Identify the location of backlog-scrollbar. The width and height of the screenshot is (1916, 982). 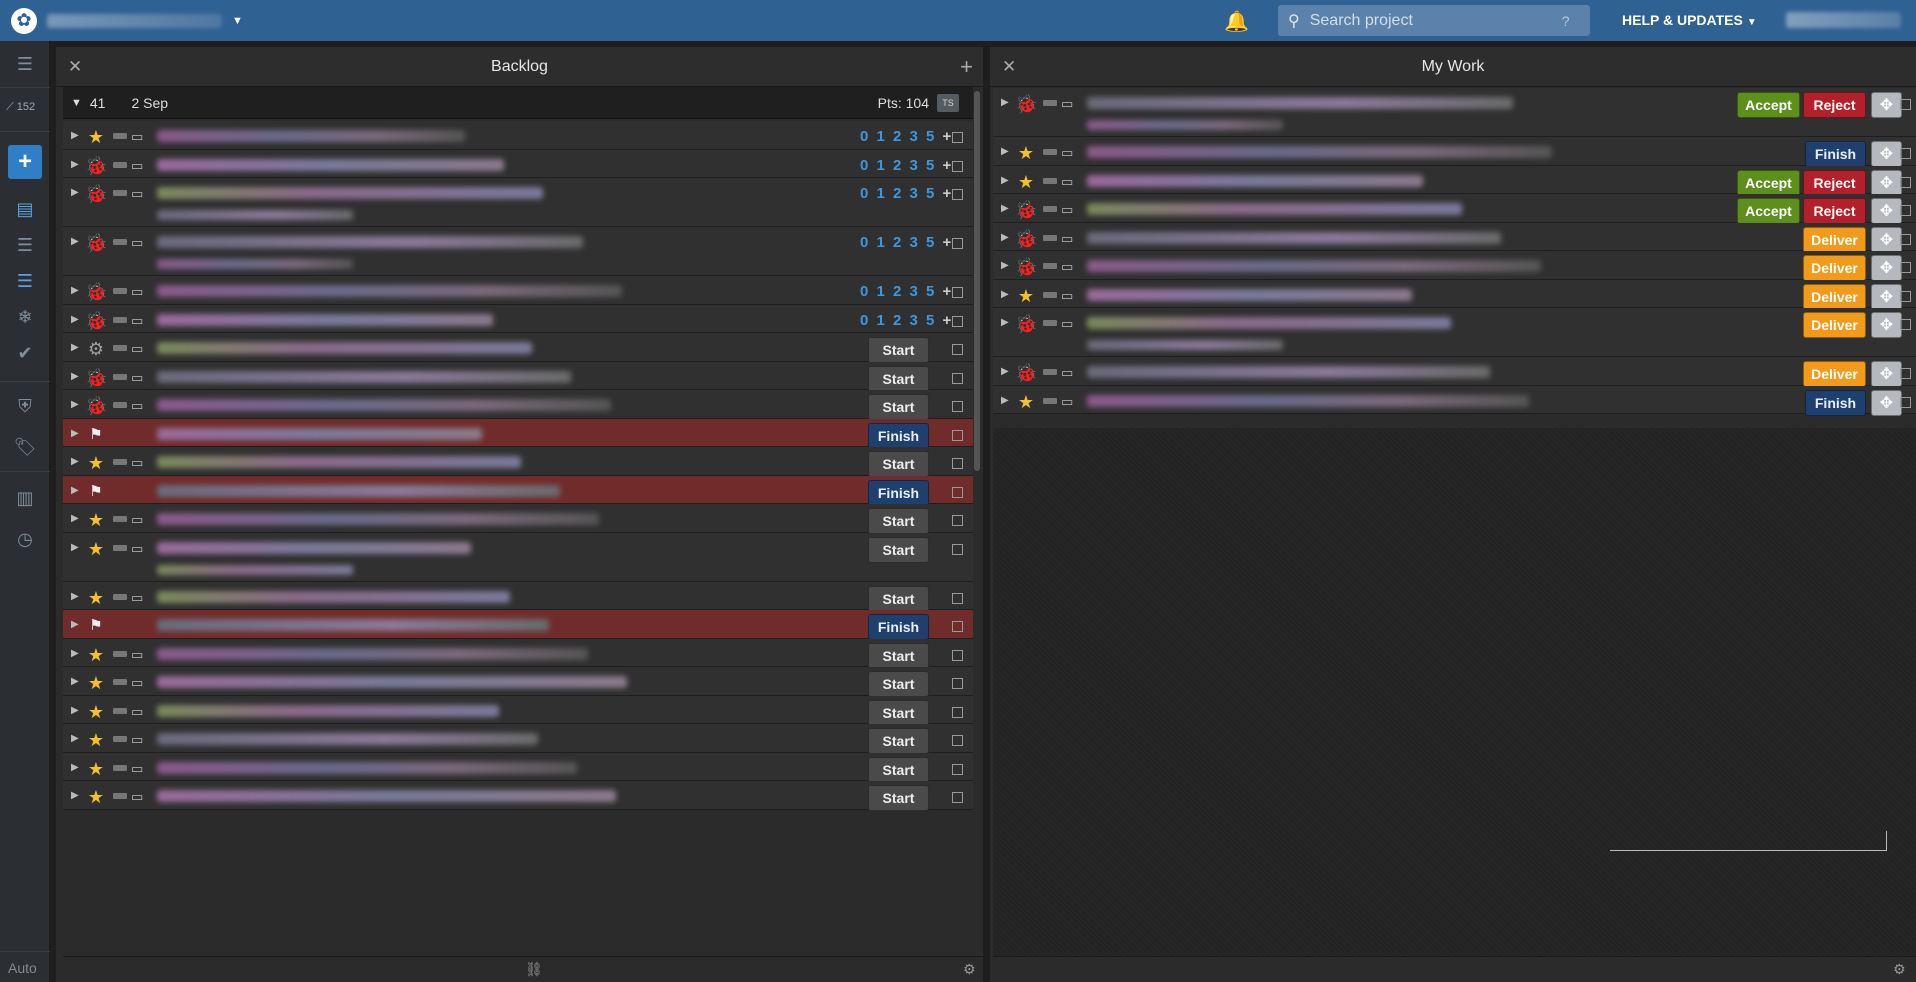
(977, 281).